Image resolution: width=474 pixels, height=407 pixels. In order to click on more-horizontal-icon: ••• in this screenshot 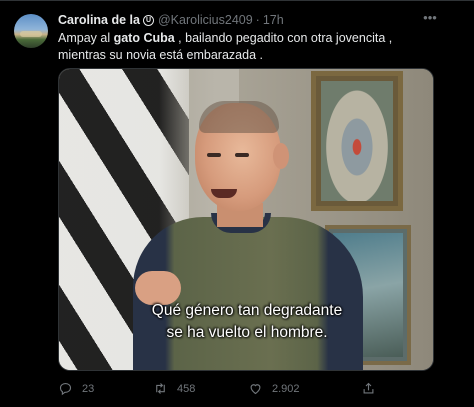, I will do `click(430, 17)`.